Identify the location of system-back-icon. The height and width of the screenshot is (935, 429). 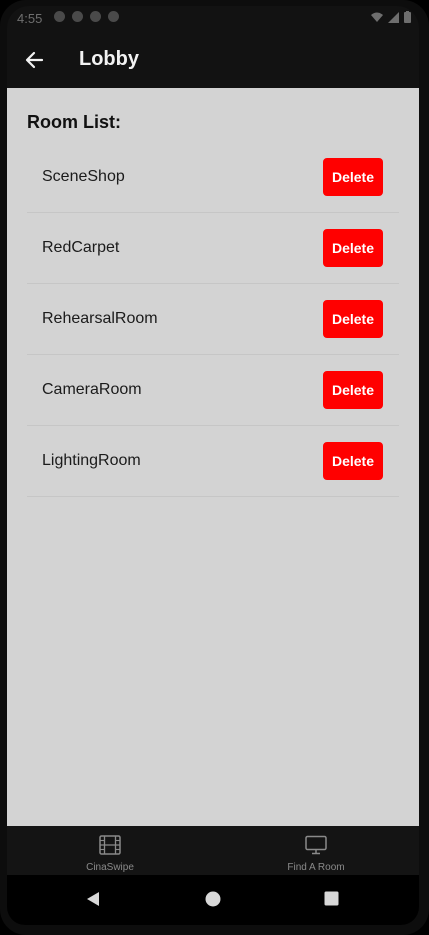
(93, 899).